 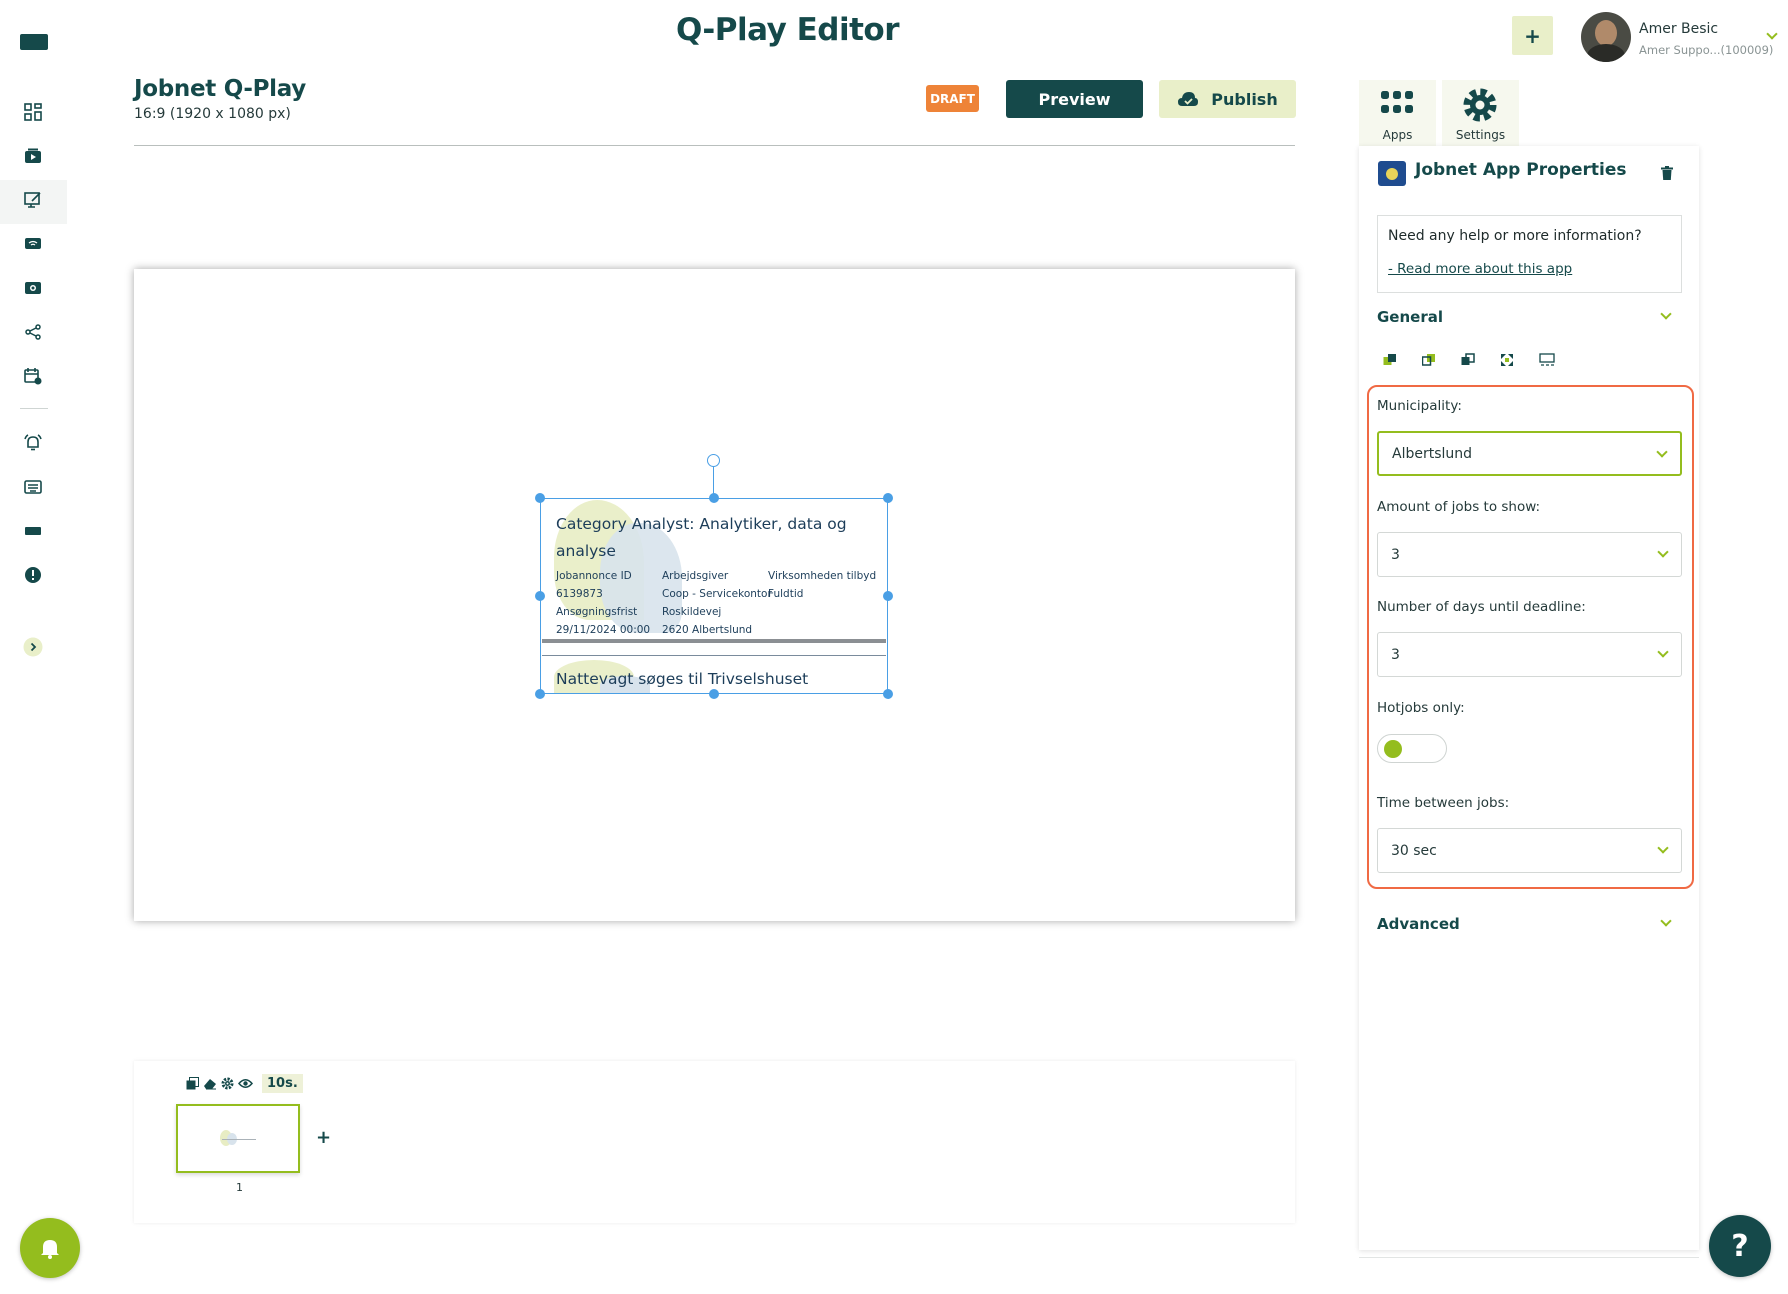 What do you see at coordinates (33, 575) in the screenshot?
I see `alert-icon` at bounding box center [33, 575].